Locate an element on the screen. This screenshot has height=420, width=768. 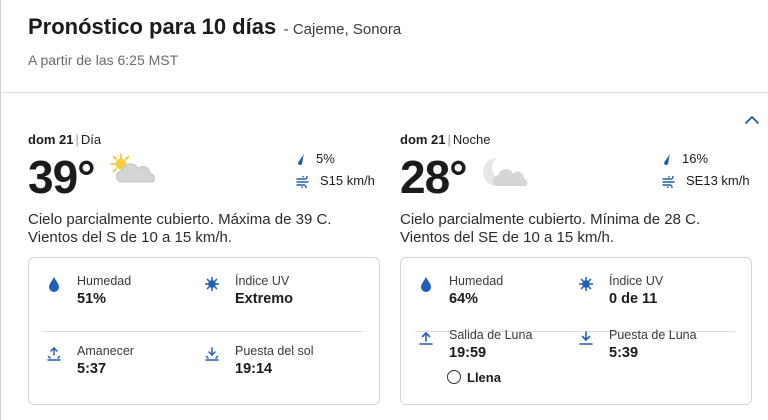
night-temperature: 28° is located at coordinates (434, 177).